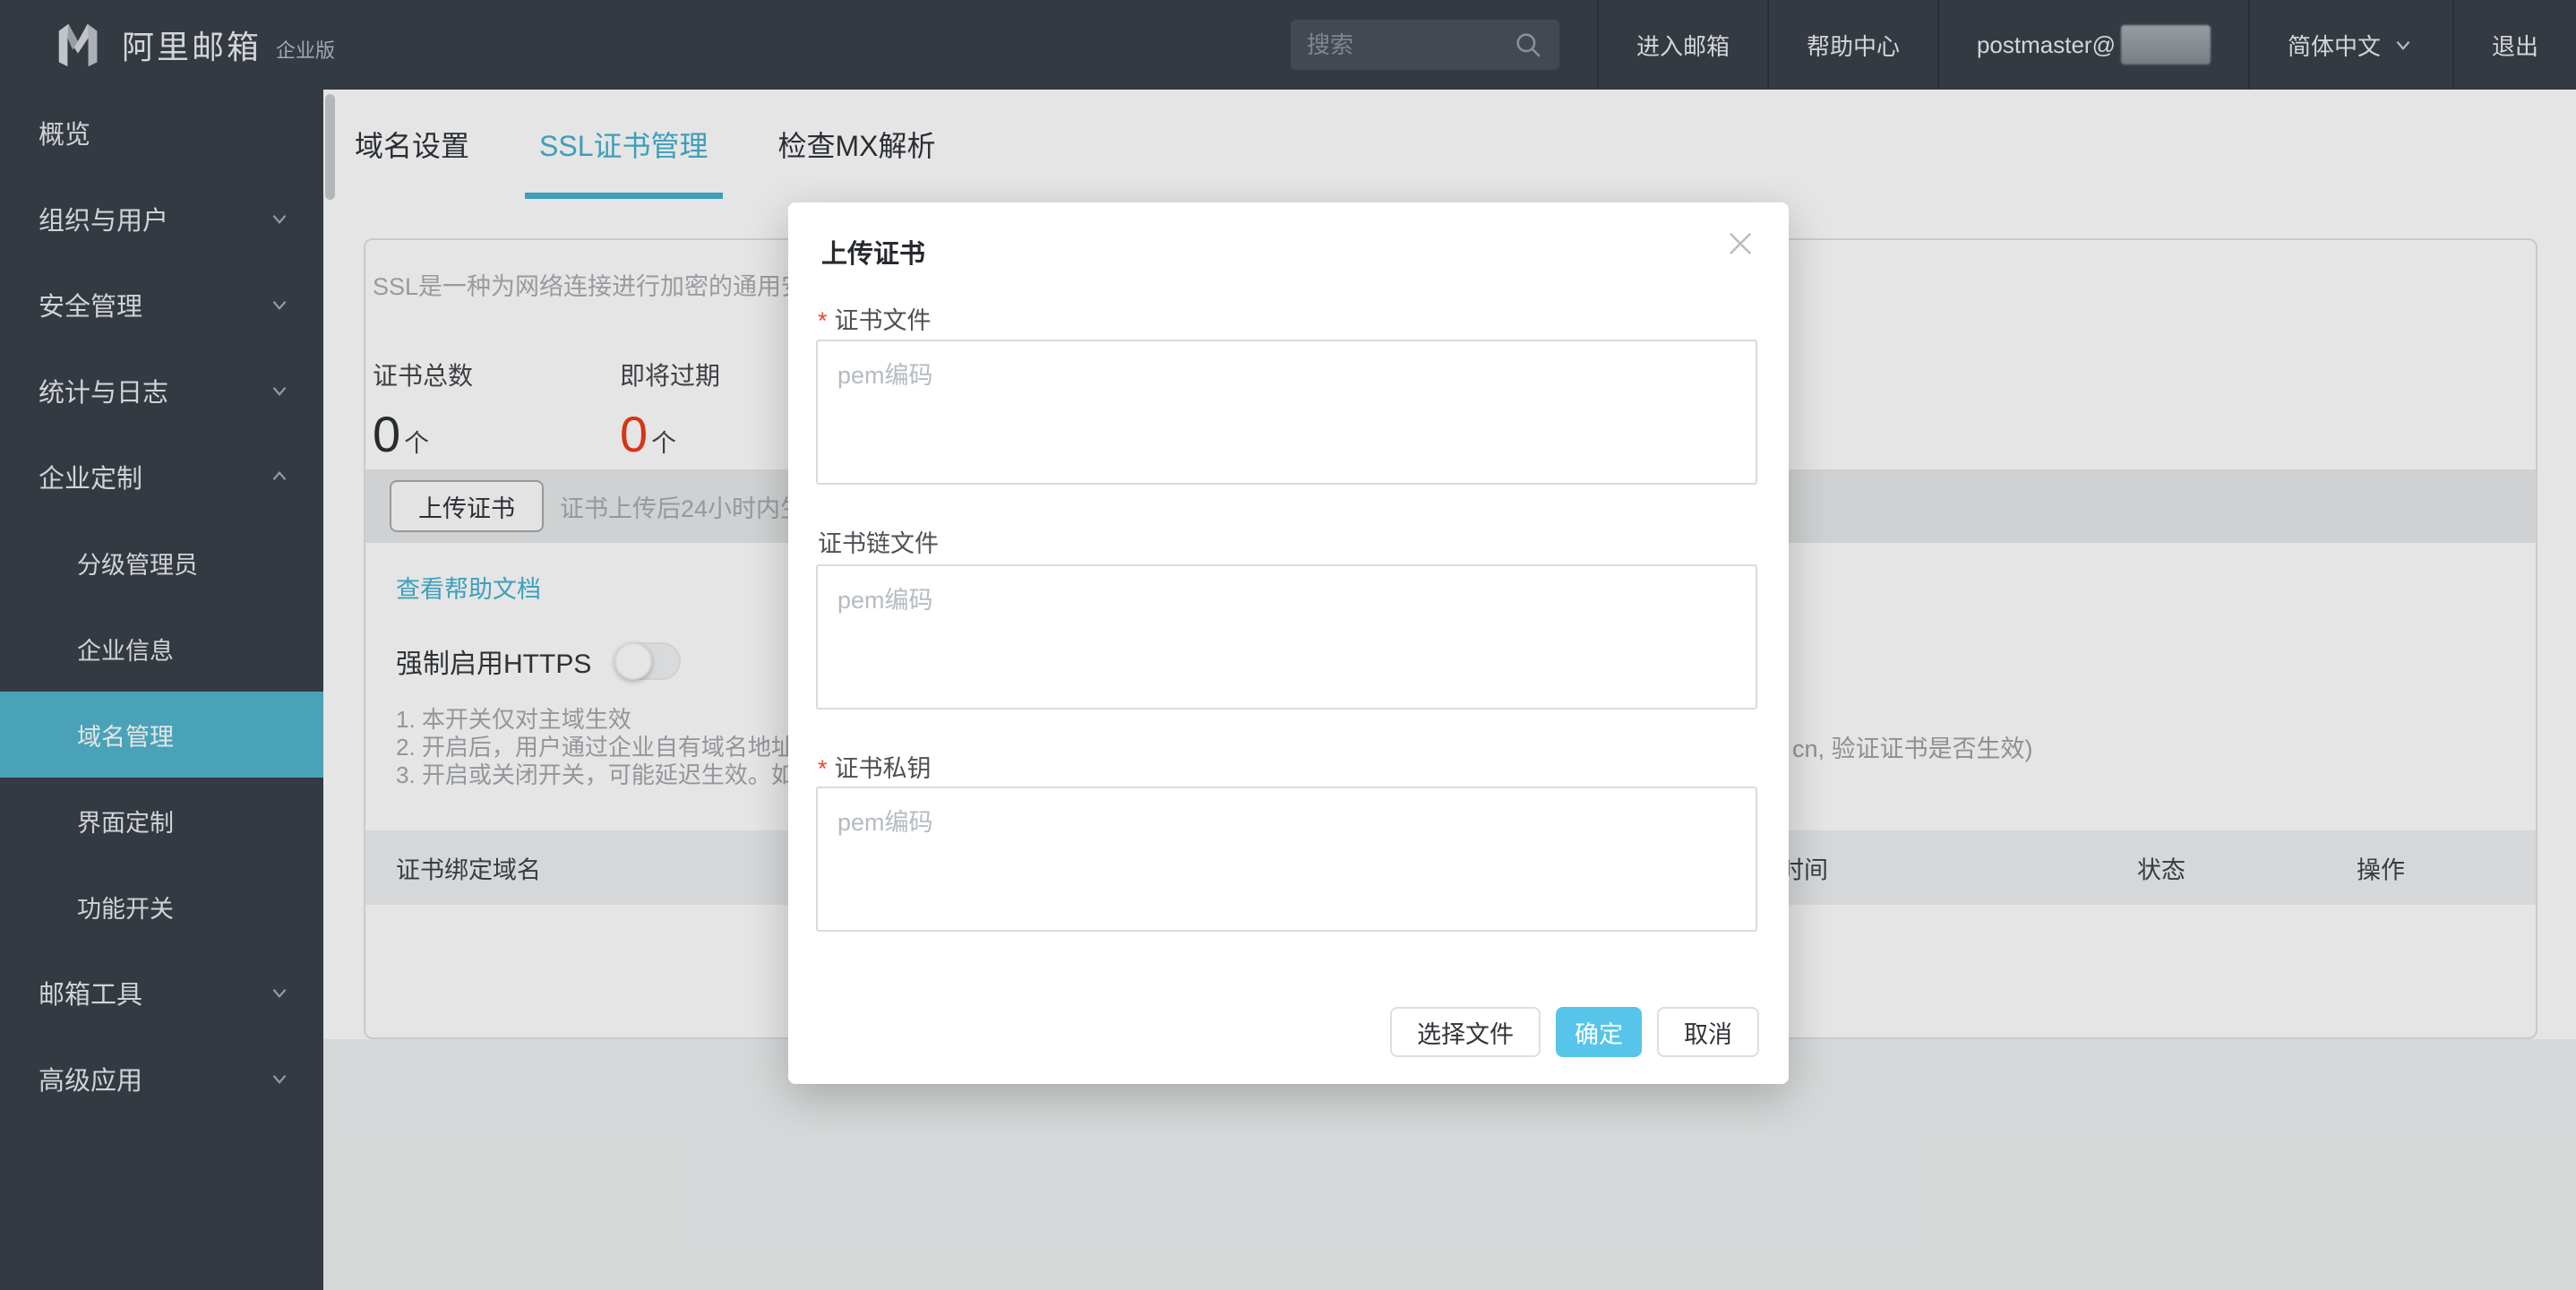  What do you see at coordinates (1286, 637) in the screenshot?
I see `cert-chain-textarea` at bounding box center [1286, 637].